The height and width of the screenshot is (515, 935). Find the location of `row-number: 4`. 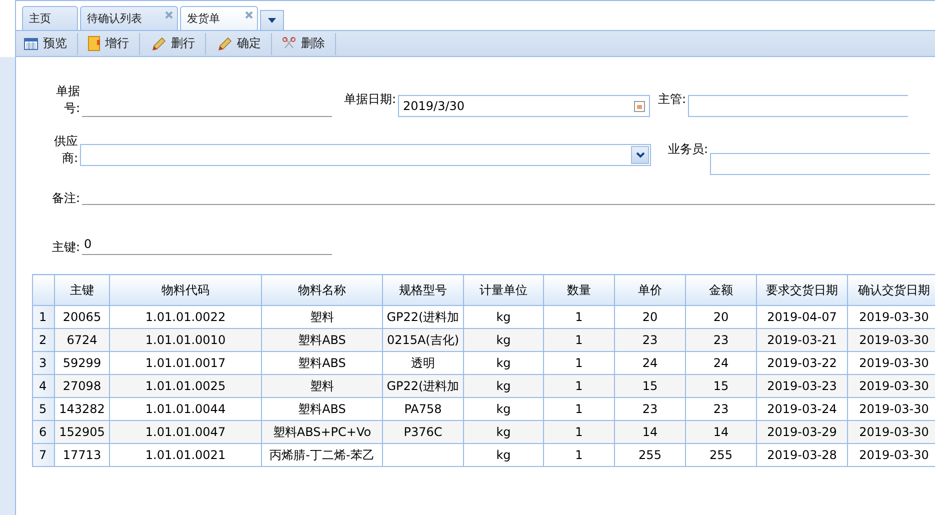

row-number: 4 is located at coordinates (43, 386).